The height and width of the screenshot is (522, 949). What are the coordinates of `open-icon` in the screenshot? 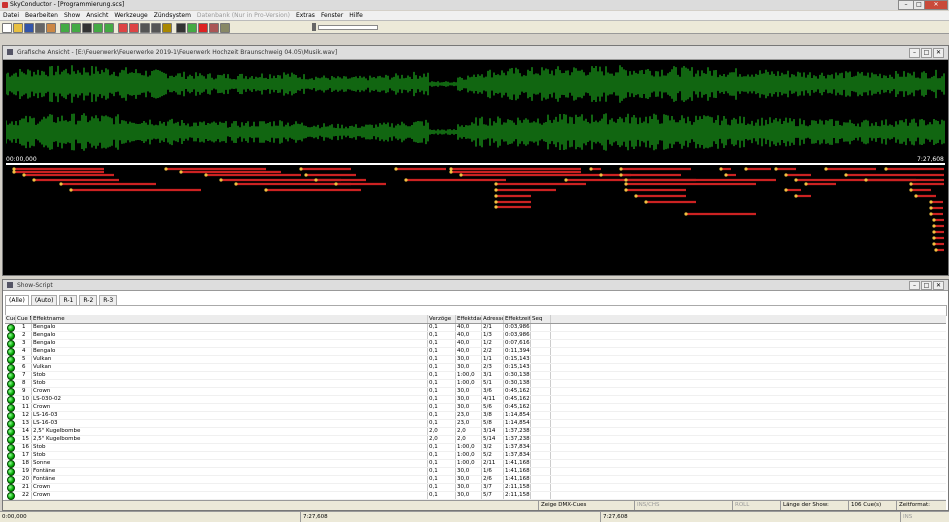 It's located at (18, 28).